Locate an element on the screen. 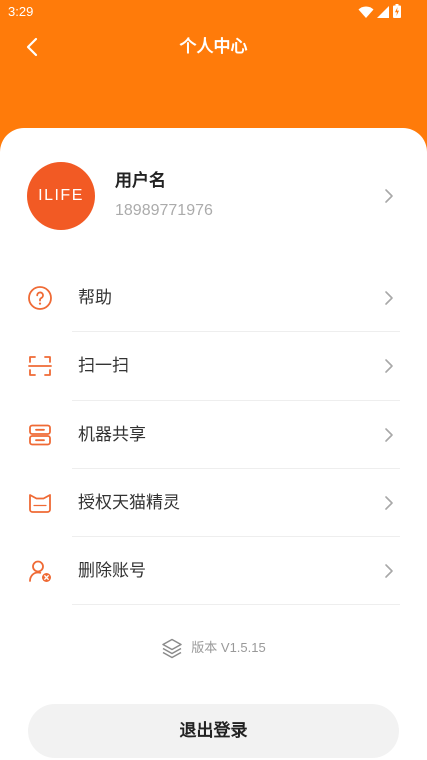 The height and width of the screenshot is (760, 427). avatar: ILIFE is located at coordinates (61, 196).